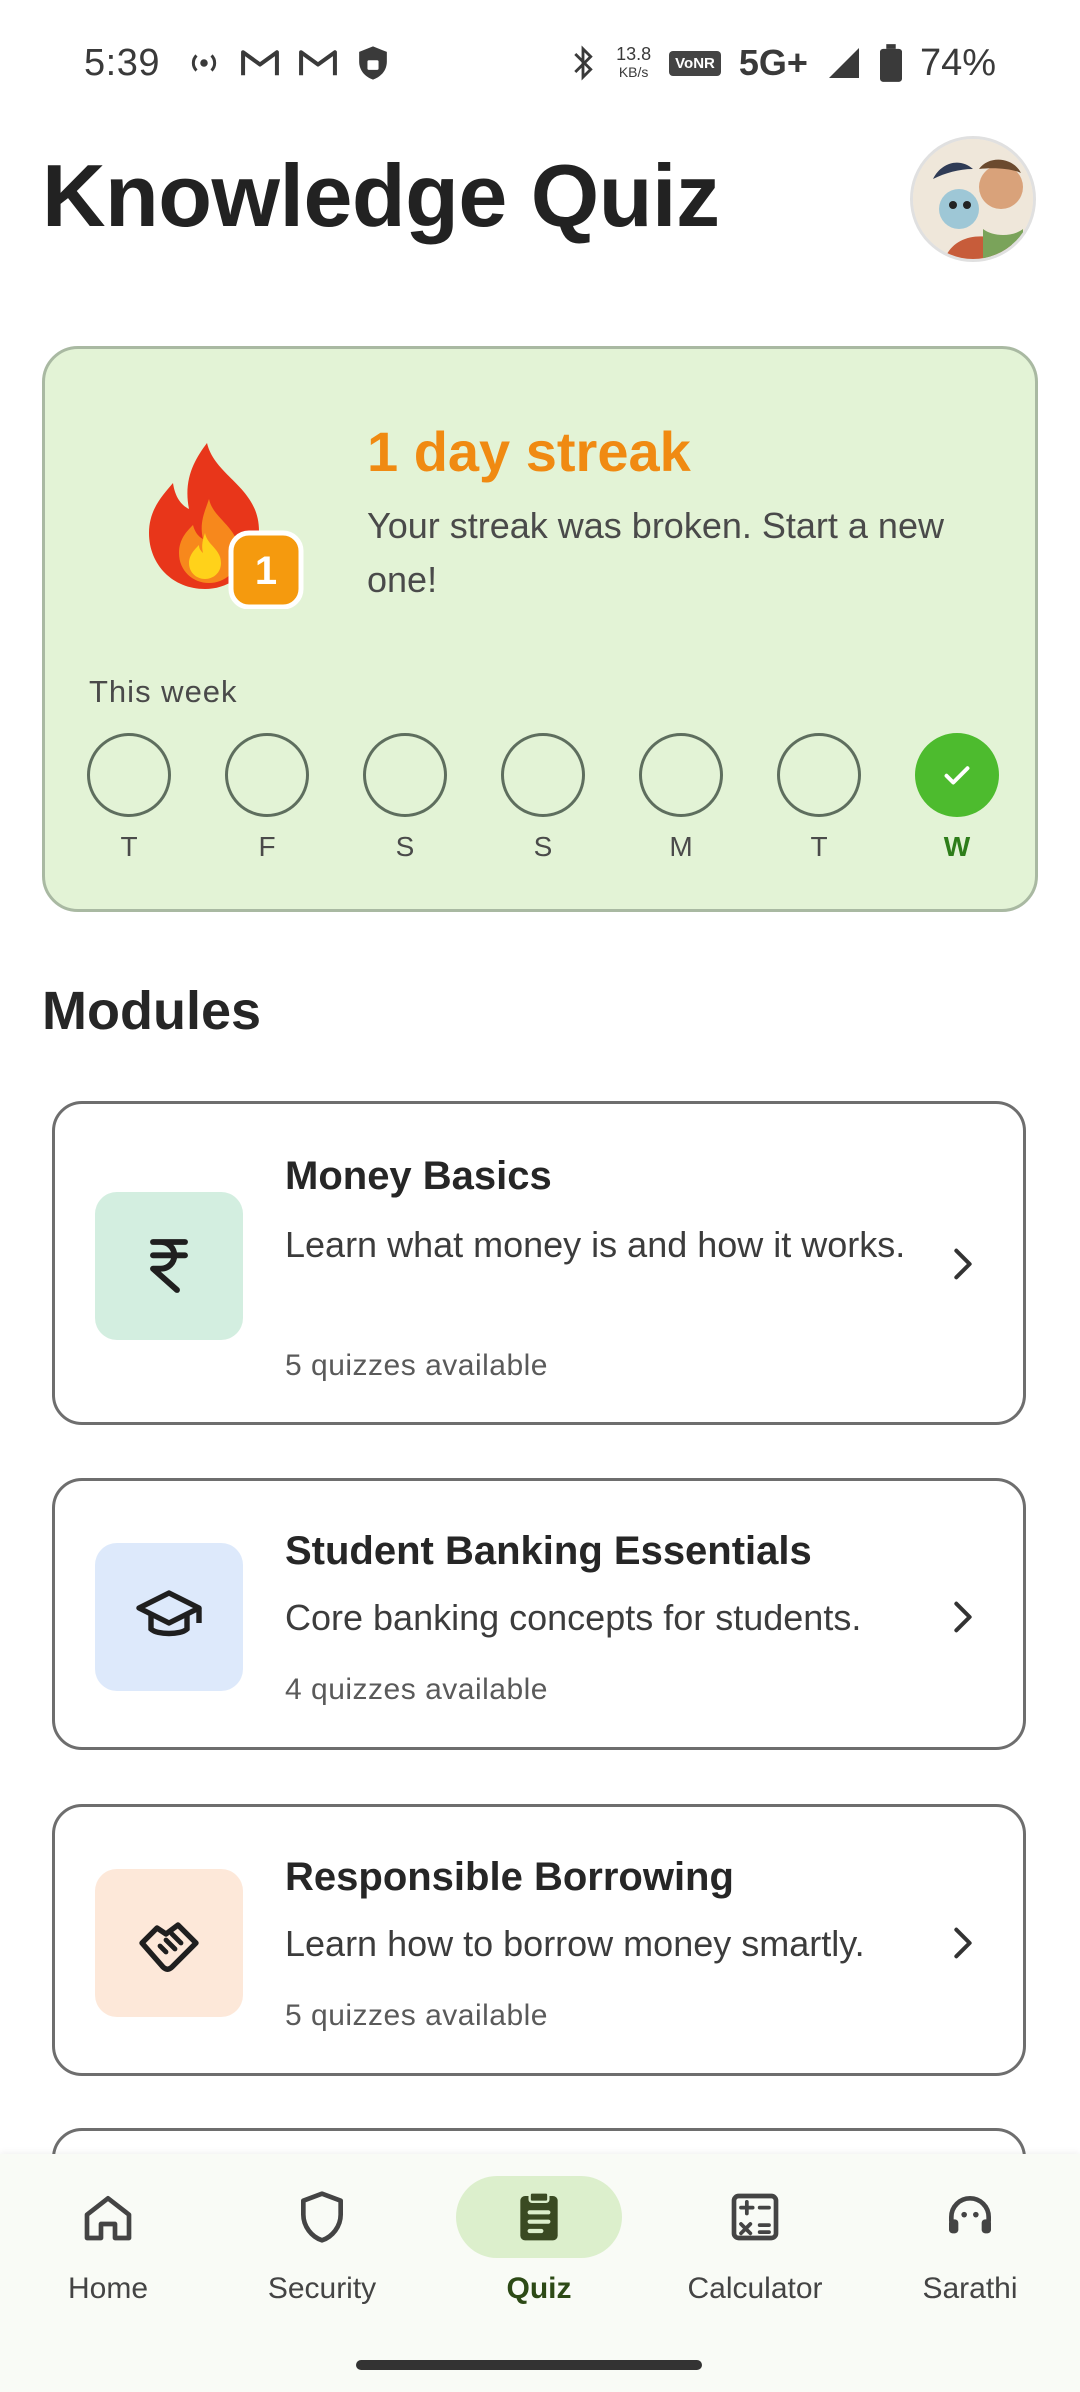 The width and height of the screenshot is (1080, 2392). I want to click on status-time: 5:39, so click(122, 62).